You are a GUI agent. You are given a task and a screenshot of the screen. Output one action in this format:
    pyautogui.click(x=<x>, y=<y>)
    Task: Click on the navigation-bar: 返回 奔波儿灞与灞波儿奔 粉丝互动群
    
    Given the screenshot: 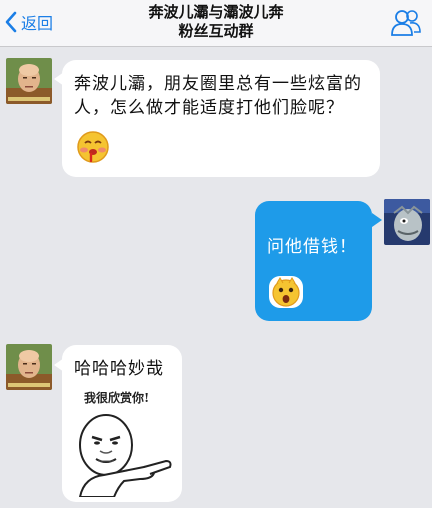 What is the action you would take?
    pyautogui.click(x=216, y=23)
    